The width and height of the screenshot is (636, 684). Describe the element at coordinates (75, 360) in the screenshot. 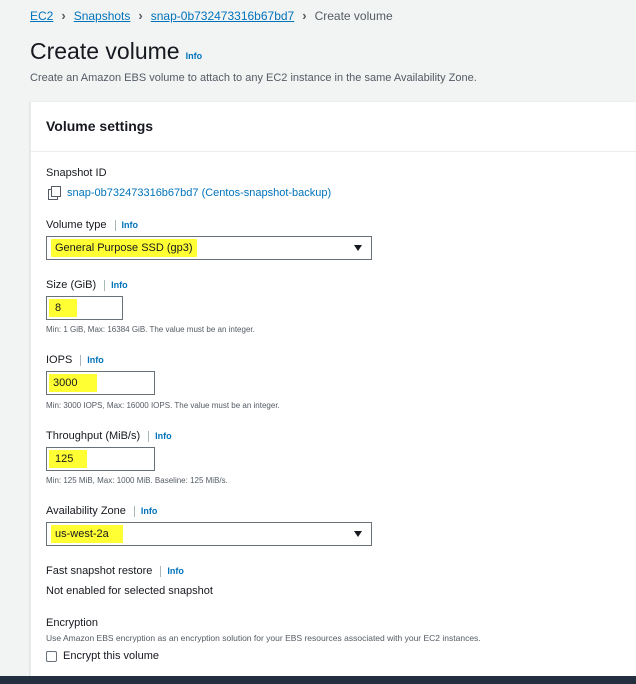

I see `iops-label: IOPS Info` at that location.